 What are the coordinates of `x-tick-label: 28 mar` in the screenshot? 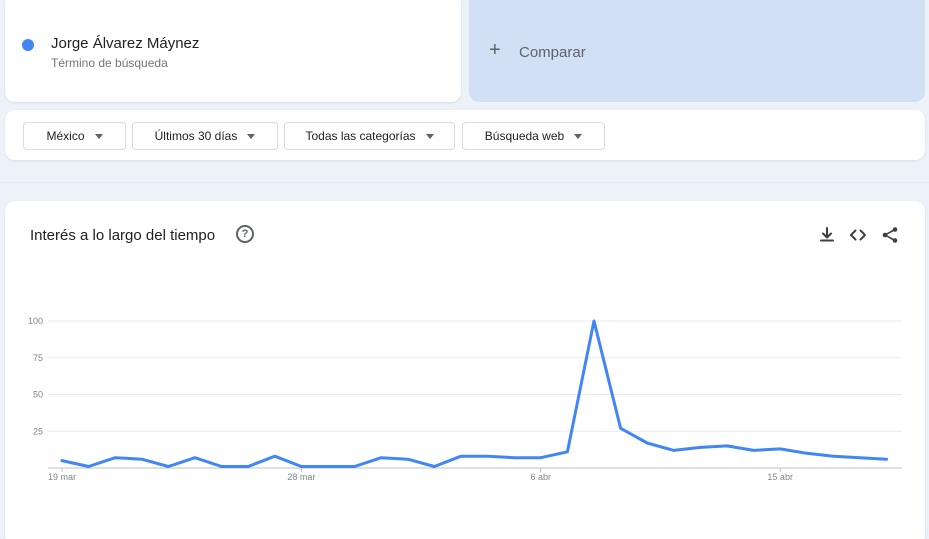 It's located at (301, 477).